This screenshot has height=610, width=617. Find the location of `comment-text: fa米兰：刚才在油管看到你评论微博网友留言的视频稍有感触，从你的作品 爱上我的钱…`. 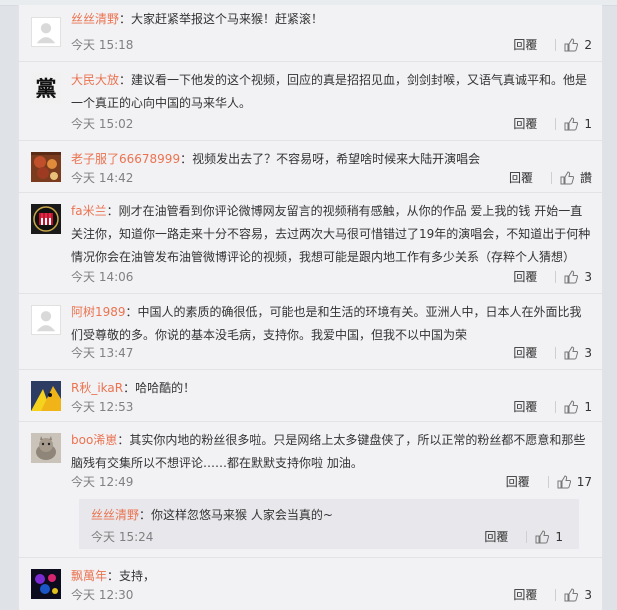

comment-text: fa米兰：刚才在油管看到你评论微博网友留言的视频稍有感触，从你的作品 爱上我的钱… is located at coordinates (331, 234).